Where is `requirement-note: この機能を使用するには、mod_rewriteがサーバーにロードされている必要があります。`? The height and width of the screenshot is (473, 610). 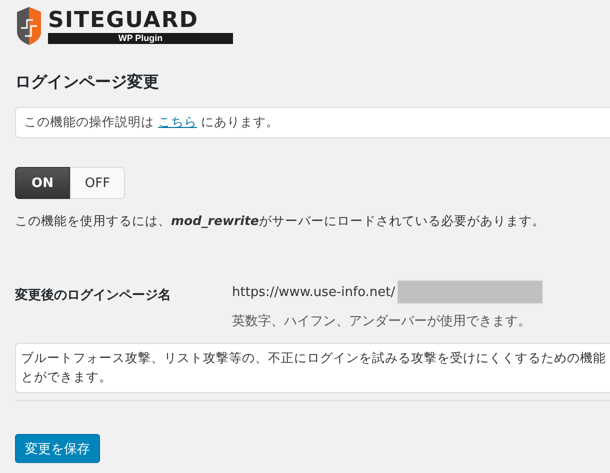
requirement-note: この機能を使用するには、mod_rewriteがサーバーにロードされている必要があります。 is located at coordinates (280, 221).